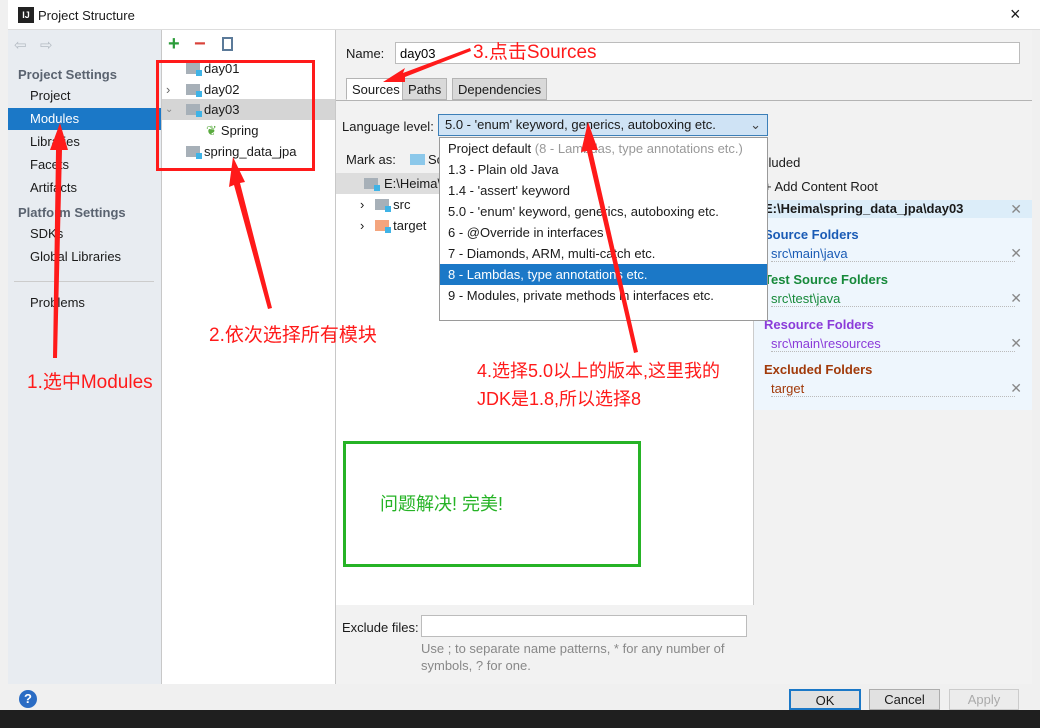 This screenshot has width=1040, height=728. I want to click on annotation-2: 2.依次选择所有模块, so click(293, 335).